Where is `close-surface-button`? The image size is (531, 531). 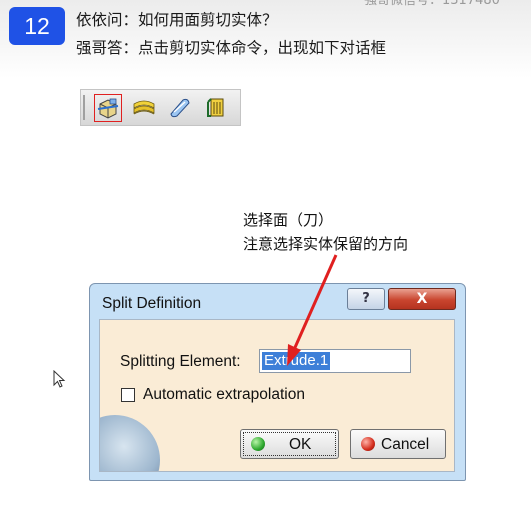 close-surface-button is located at coordinates (180, 108).